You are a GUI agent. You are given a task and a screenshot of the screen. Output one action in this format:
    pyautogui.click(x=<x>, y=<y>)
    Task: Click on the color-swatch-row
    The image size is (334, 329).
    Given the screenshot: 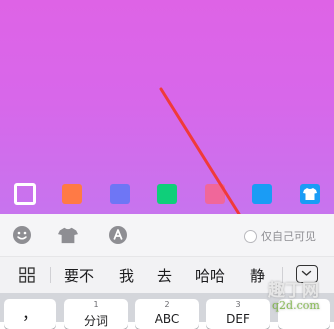 What is the action you would take?
    pyautogui.click(x=167, y=196)
    